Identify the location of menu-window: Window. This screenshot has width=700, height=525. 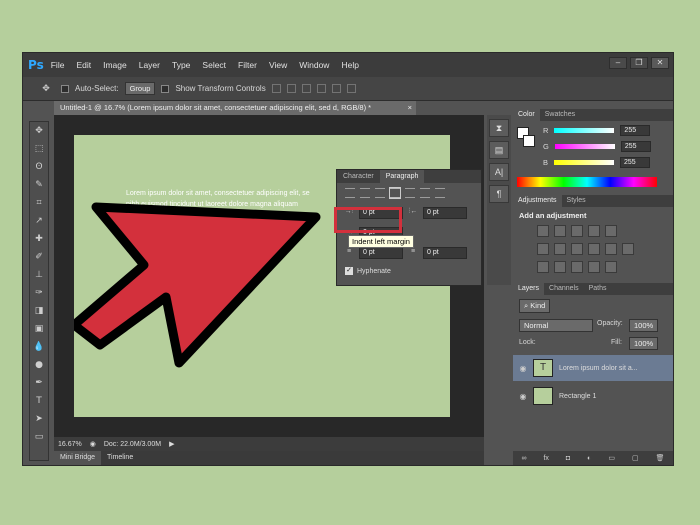
(314, 65).